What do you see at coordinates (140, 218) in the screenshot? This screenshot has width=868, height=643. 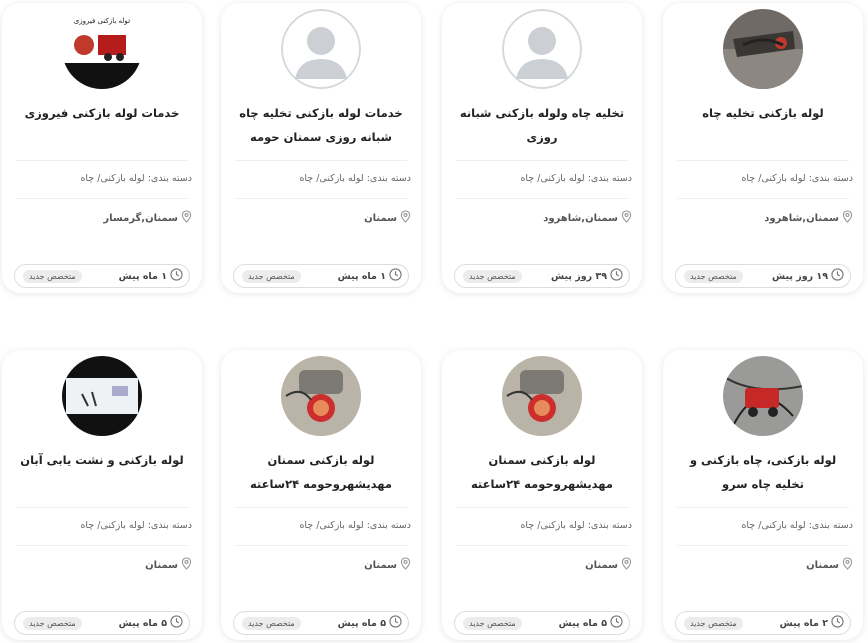 I see `location-text: سمنان,گرمسار` at bounding box center [140, 218].